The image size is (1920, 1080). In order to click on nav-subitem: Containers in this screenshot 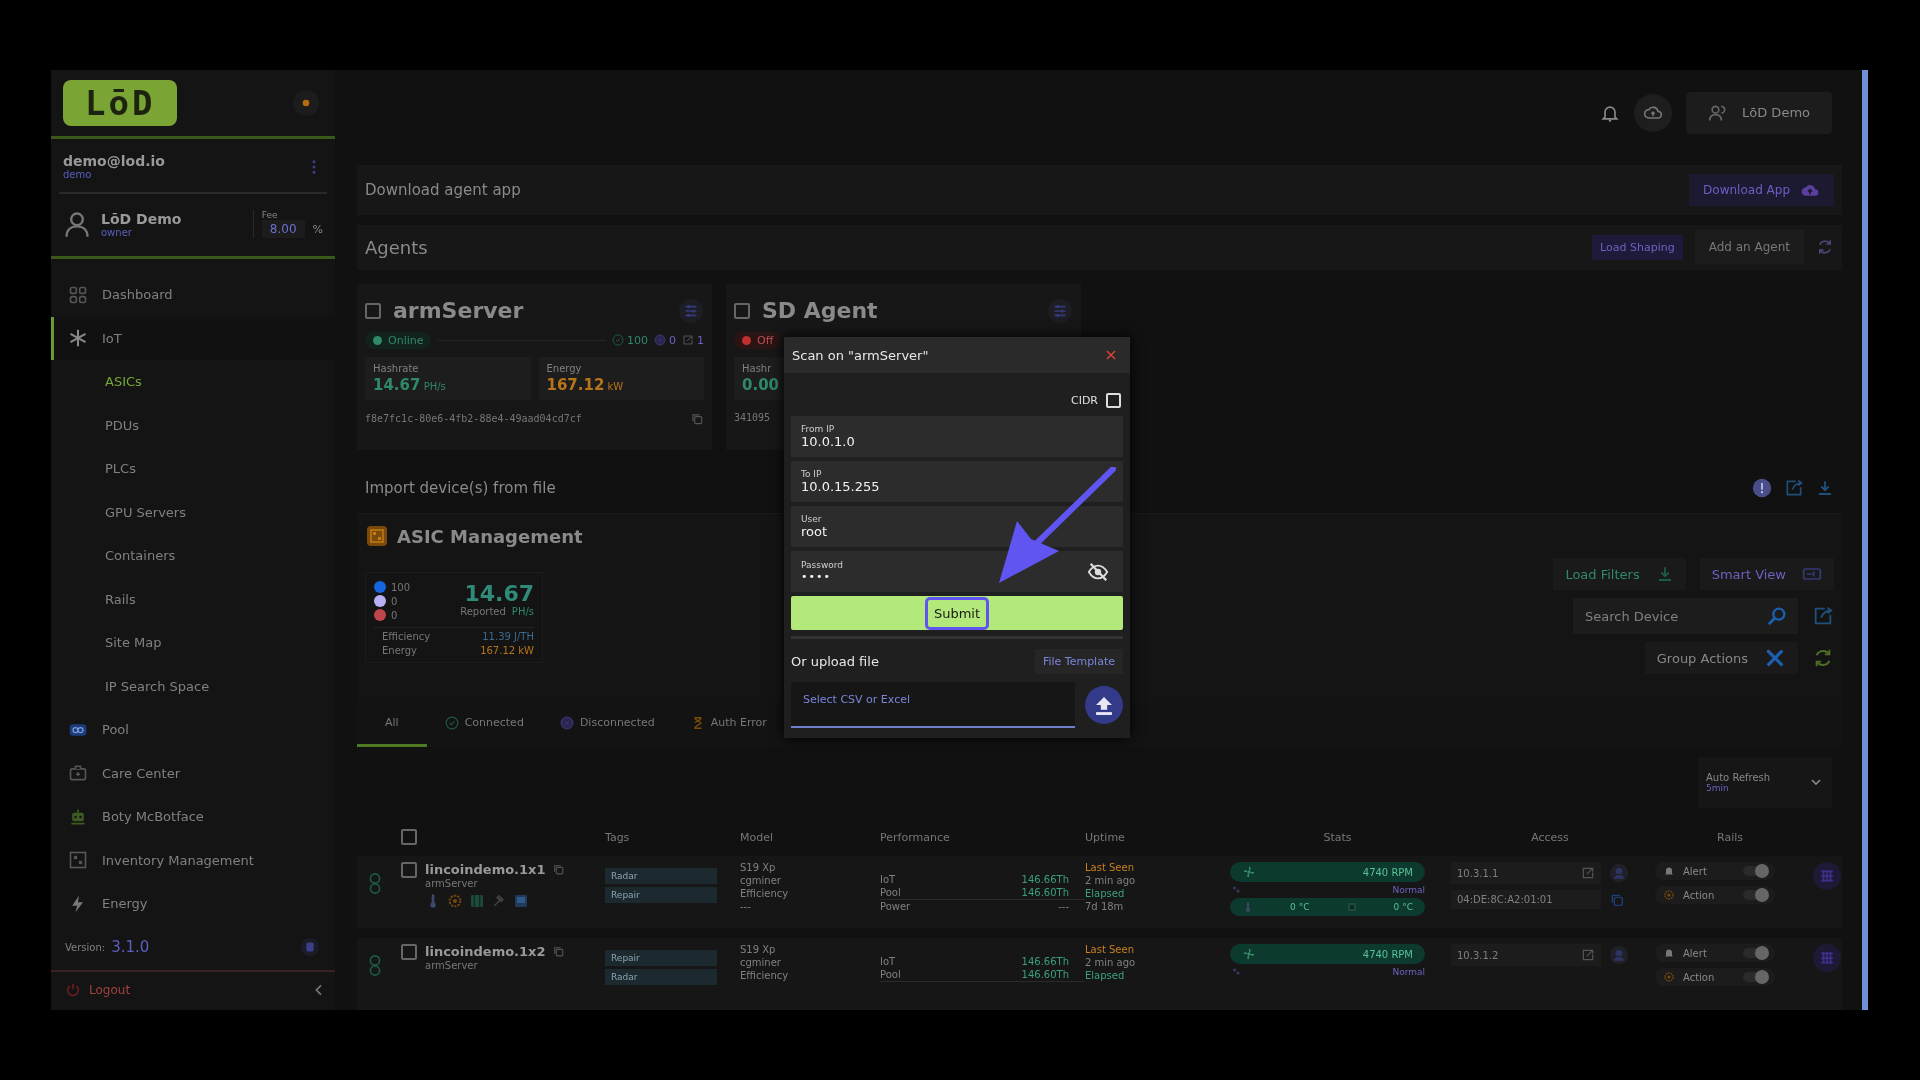, I will do `click(193, 556)`.